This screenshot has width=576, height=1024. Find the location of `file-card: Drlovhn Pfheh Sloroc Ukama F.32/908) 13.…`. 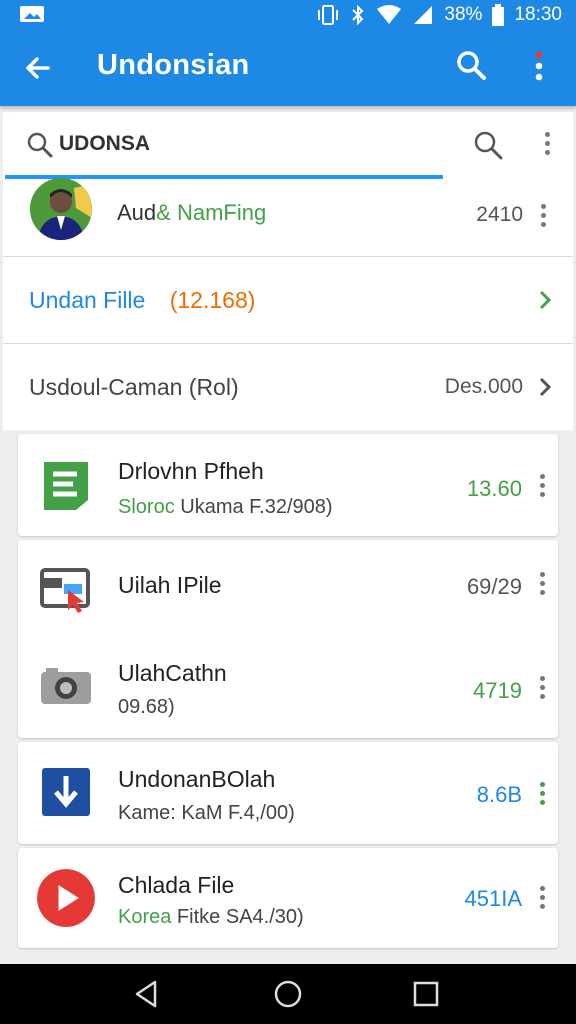

file-card: Drlovhn Pfheh Sloroc Ukama F.32/908) 13.… is located at coordinates (288, 485).